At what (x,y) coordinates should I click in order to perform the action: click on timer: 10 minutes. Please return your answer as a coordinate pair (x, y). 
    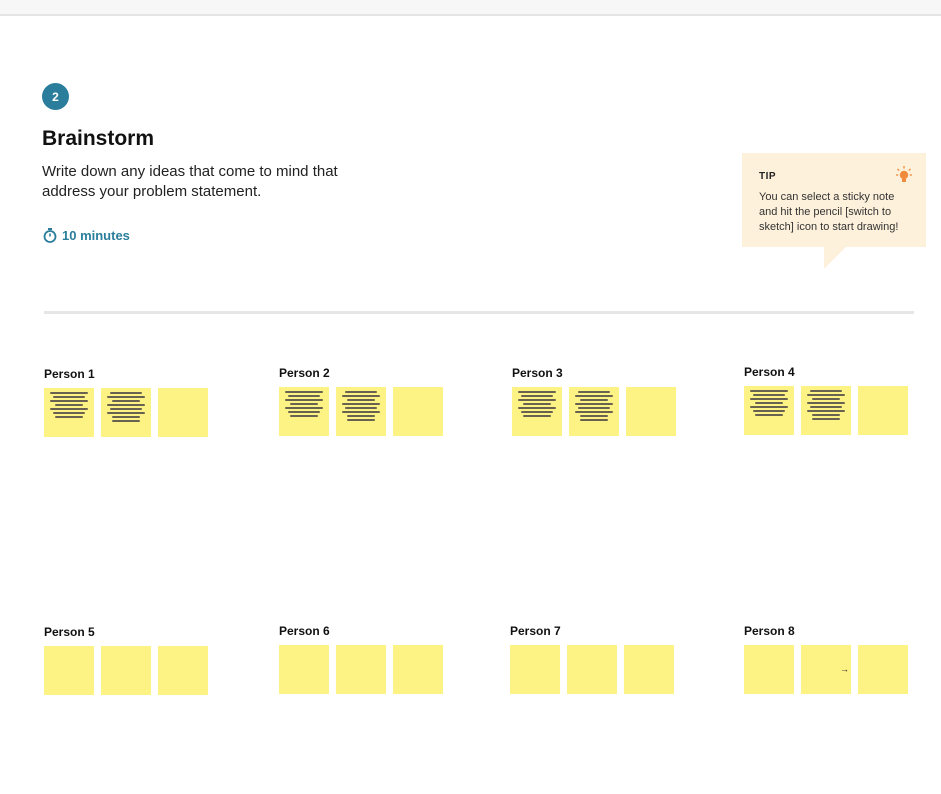
    Looking at the image, I should click on (86, 235).